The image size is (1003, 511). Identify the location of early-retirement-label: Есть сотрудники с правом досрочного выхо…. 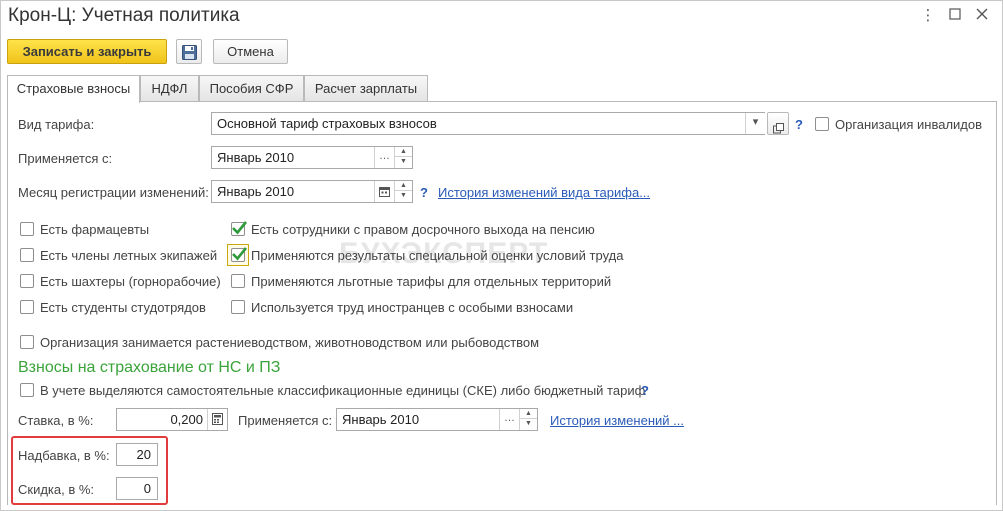
(423, 229).